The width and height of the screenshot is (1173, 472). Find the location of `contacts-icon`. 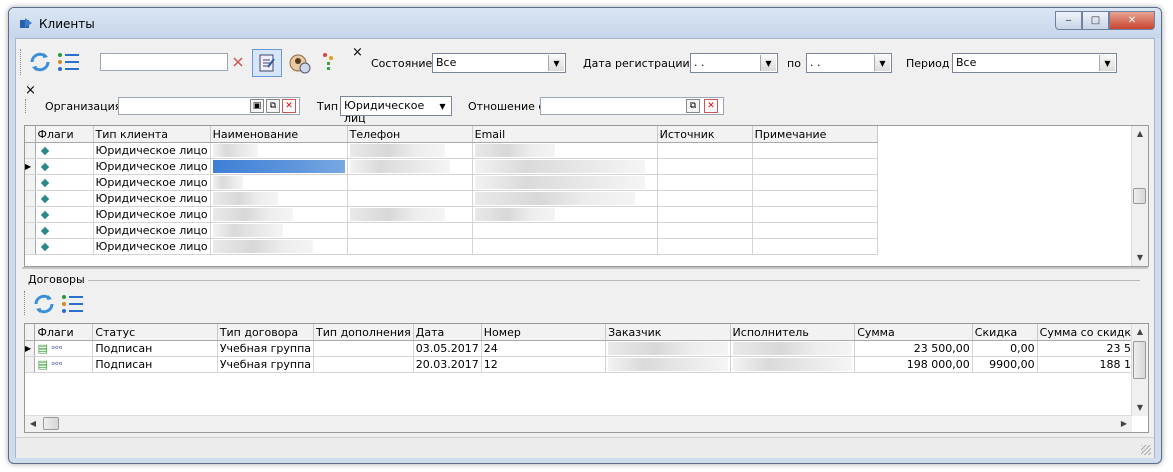

contacts-icon is located at coordinates (300, 63).